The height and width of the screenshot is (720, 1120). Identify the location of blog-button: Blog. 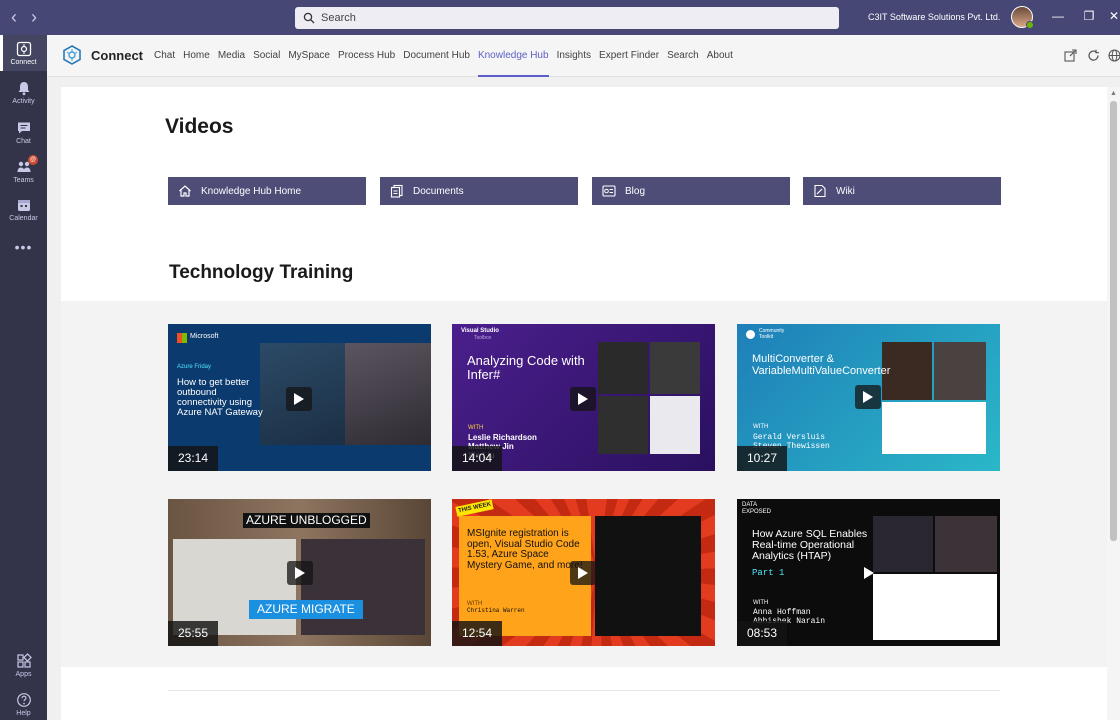
(691, 191).